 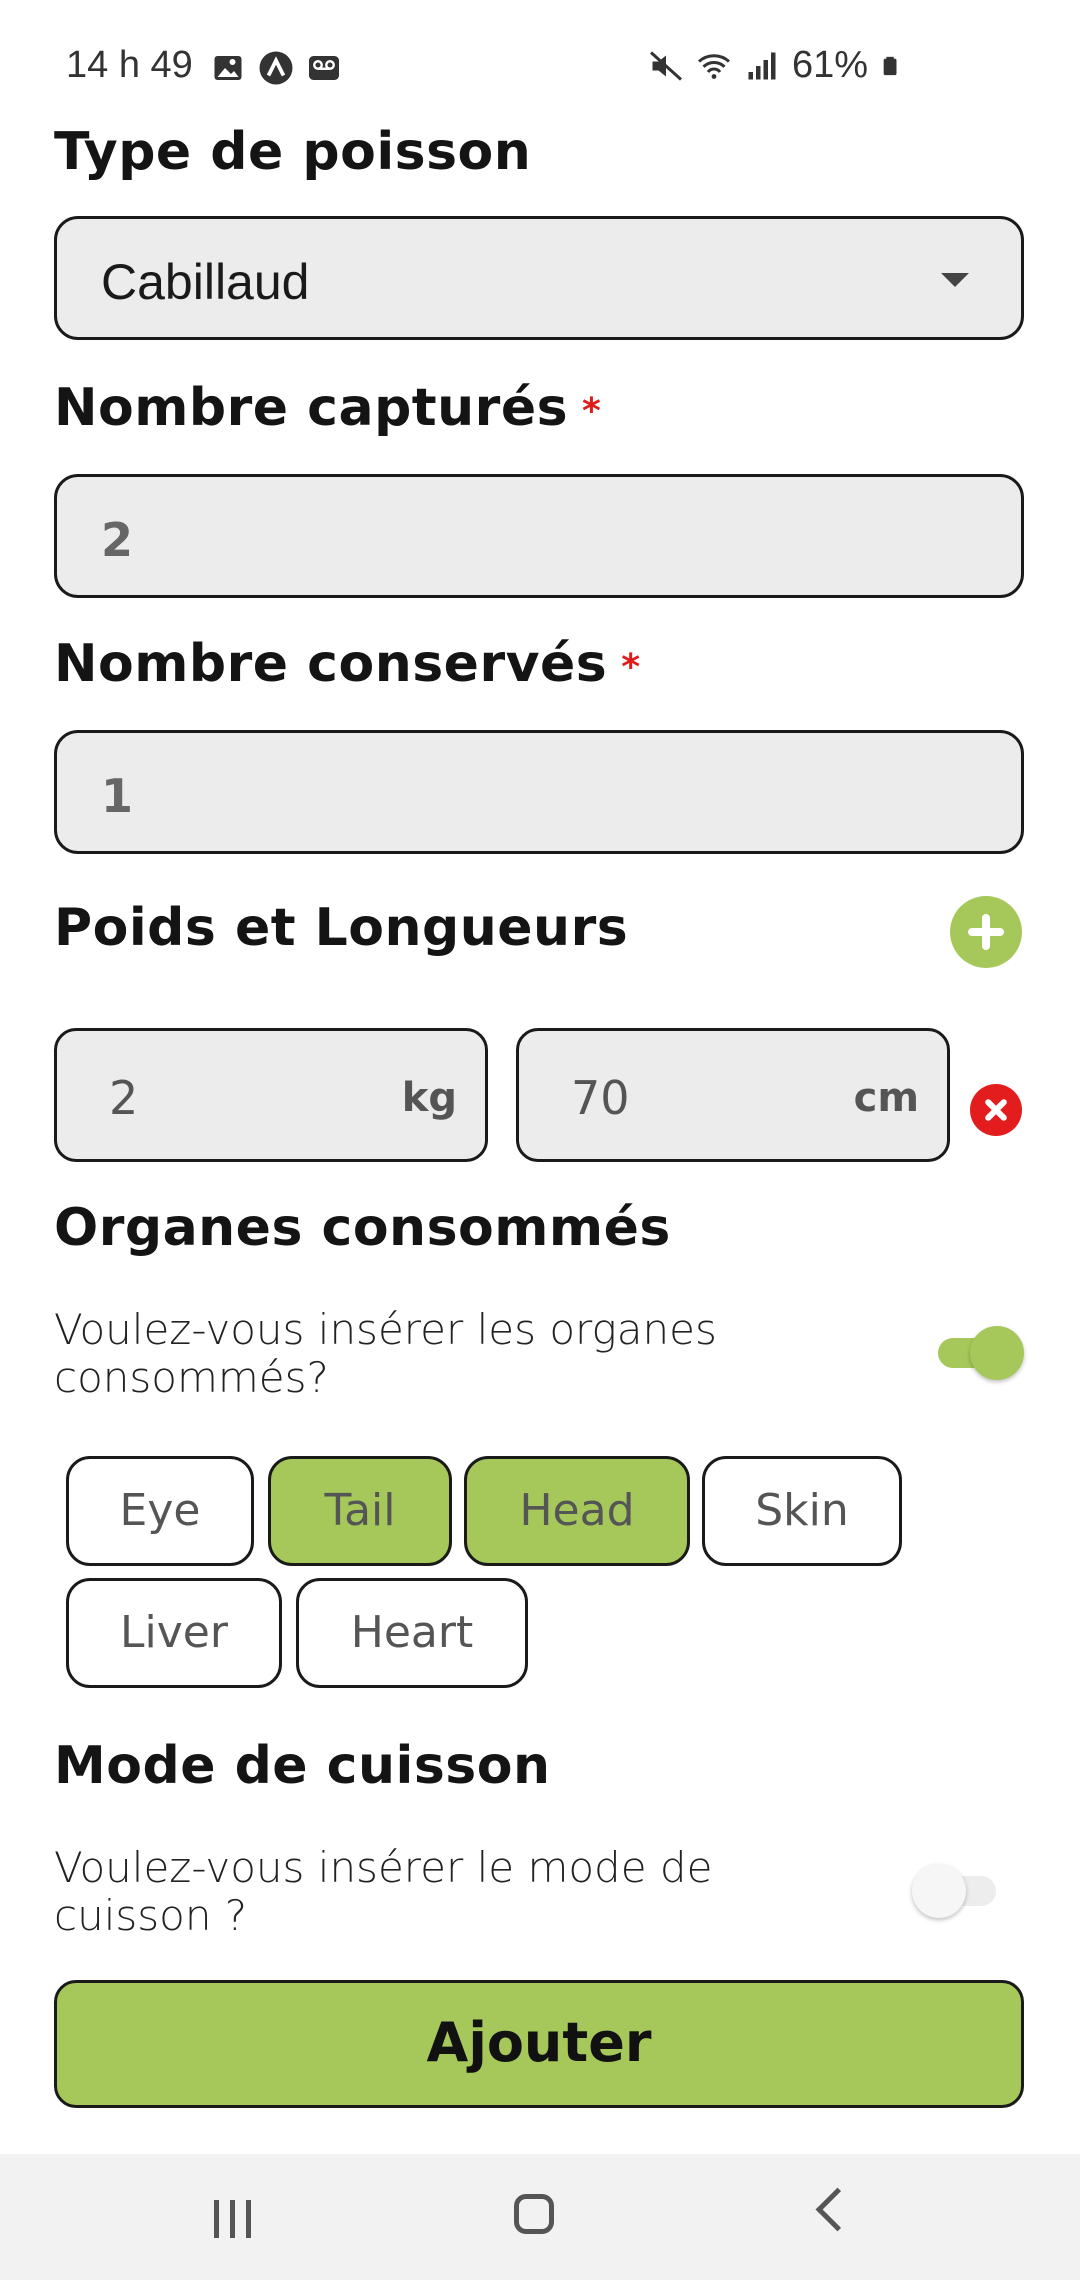 What do you see at coordinates (539, 536) in the screenshot?
I see `caught-count-input: 2` at bounding box center [539, 536].